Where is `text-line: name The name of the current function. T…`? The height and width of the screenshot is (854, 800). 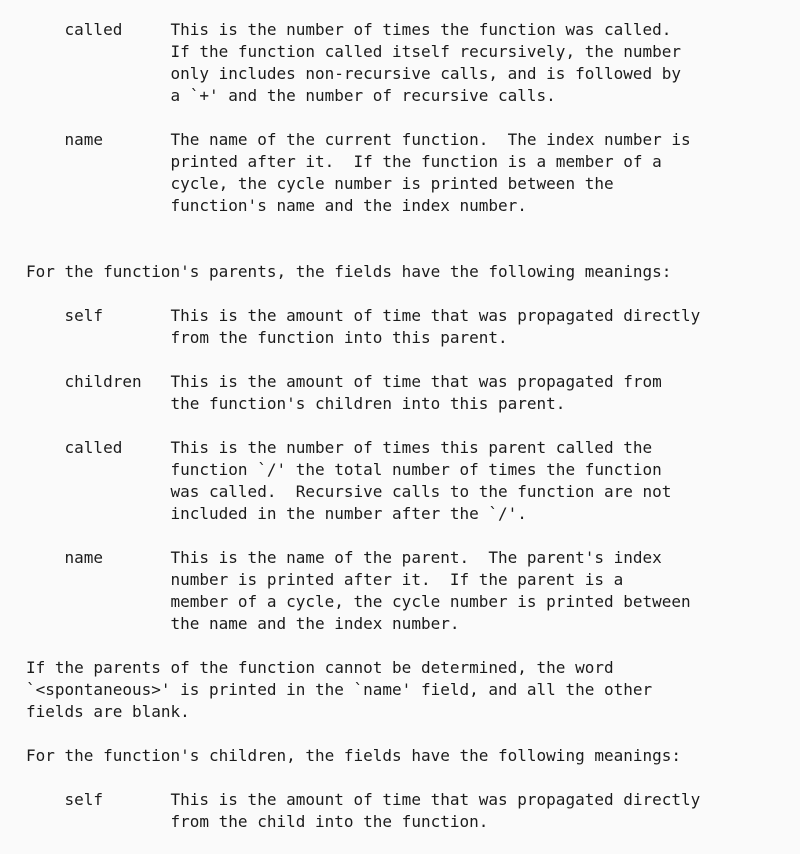 text-line: name The name of the current function. T… is located at coordinates (358, 139).